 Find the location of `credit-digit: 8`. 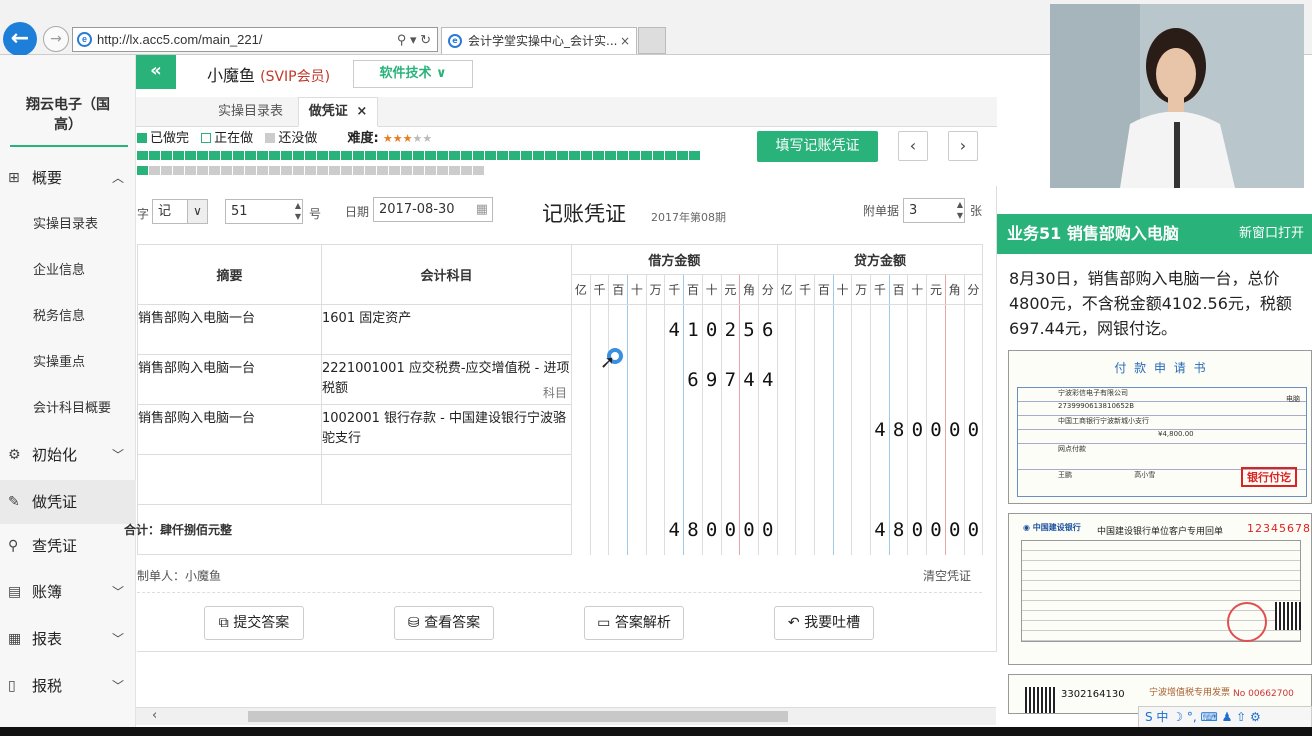

credit-digit: 8 is located at coordinates (898, 429).